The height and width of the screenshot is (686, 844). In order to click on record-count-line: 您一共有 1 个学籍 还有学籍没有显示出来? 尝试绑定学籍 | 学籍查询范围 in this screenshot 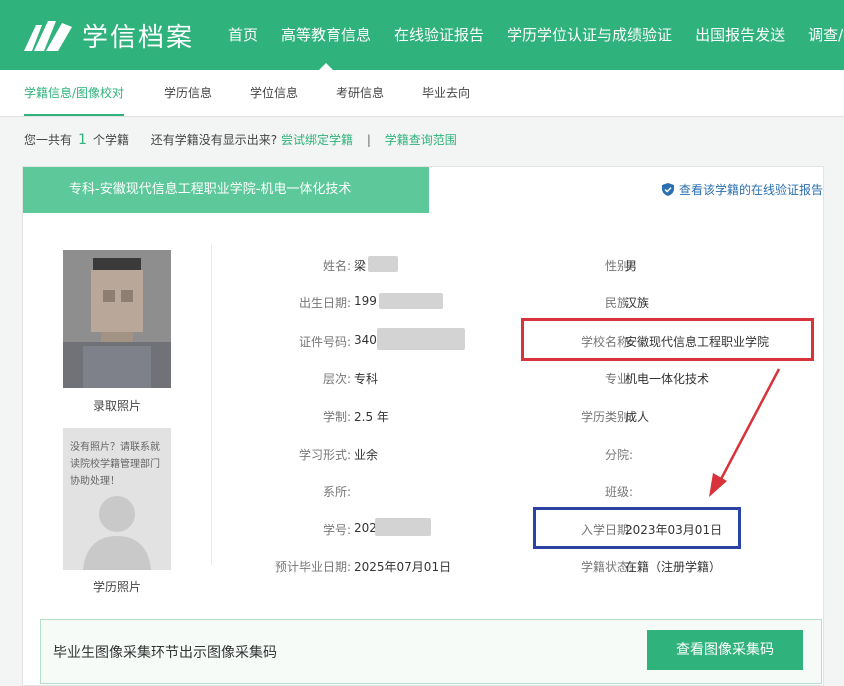, I will do `click(240, 139)`.